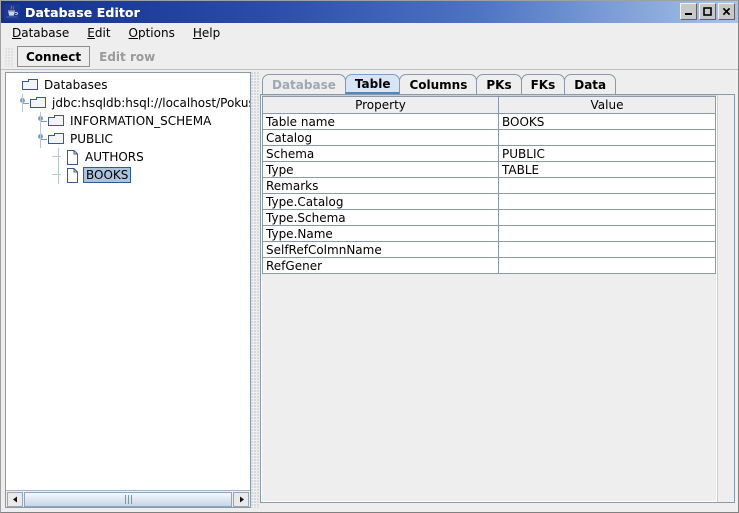  Describe the element at coordinates (128, 139) in the screenshot. I see `tree-node-public: PUBLIC` at that location.